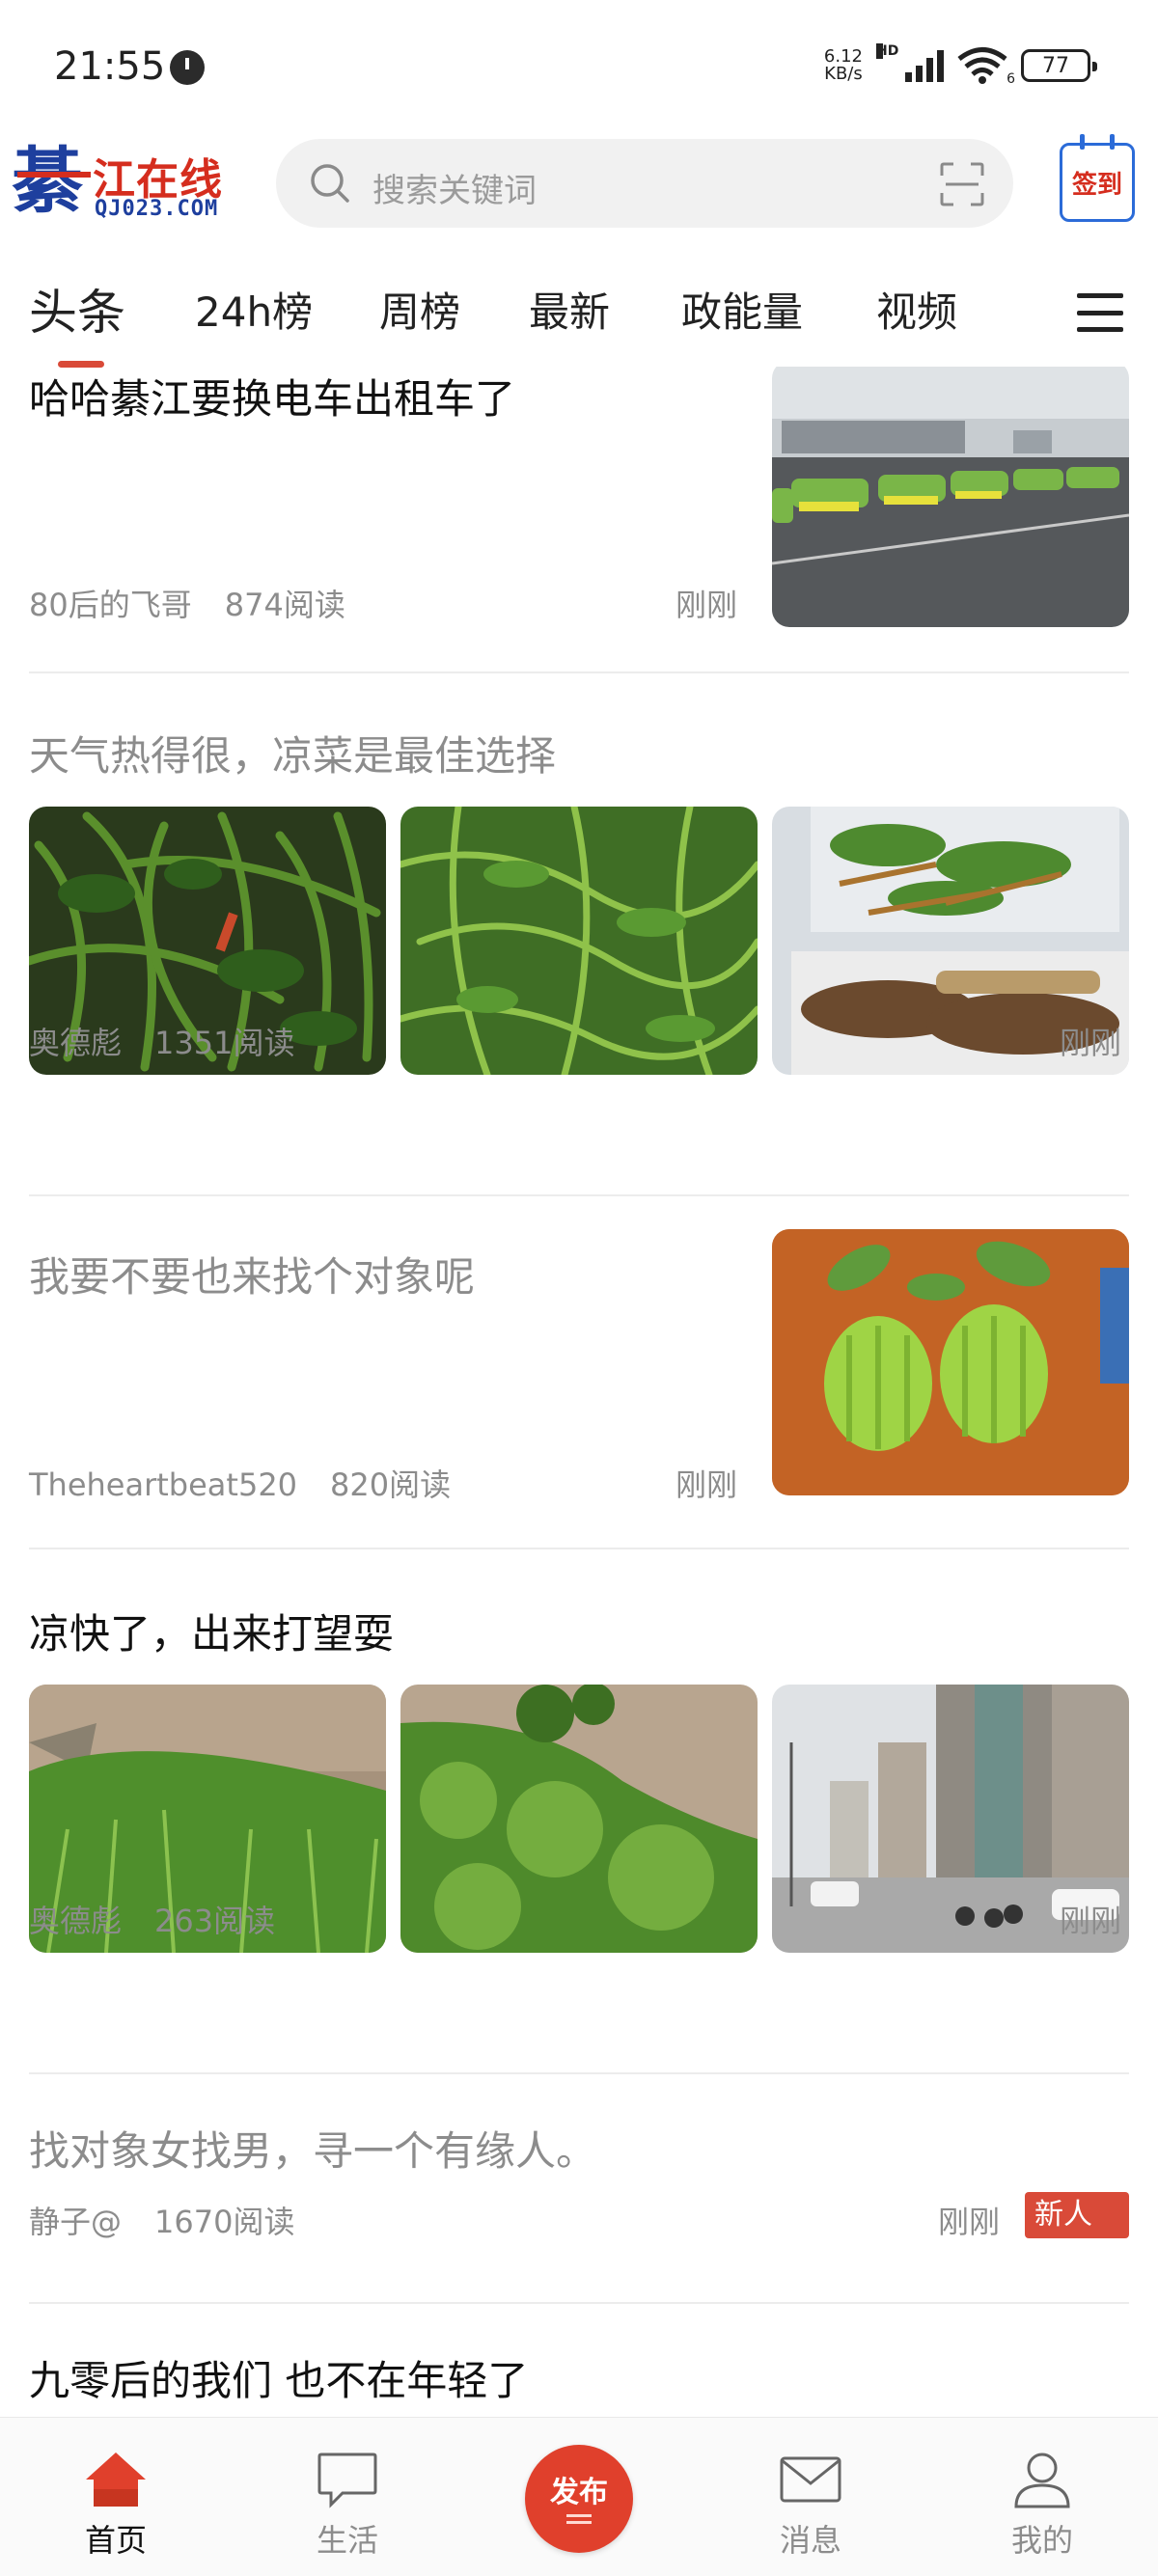 Image resolution: width=1158 pixels, height=2576 pixels. Describe the element at coordinates (644, 184) in the screenshot. I see `search-input: 搜索关键词` at that location.